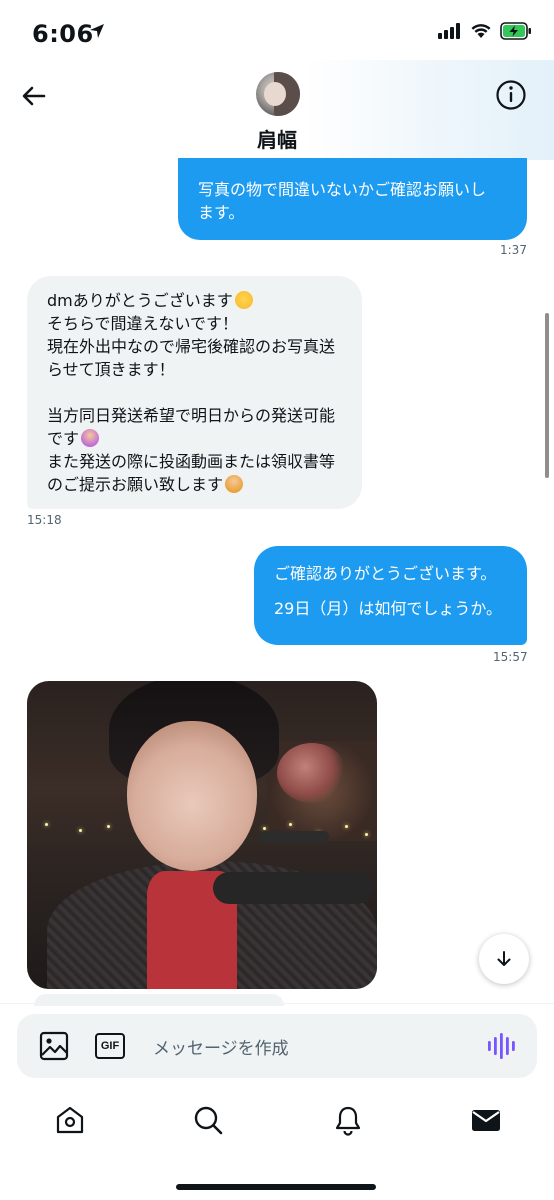 The image size is (554, 1200). I want to click on message-line: ご確認ありがとうございます。, so click(385, 573).